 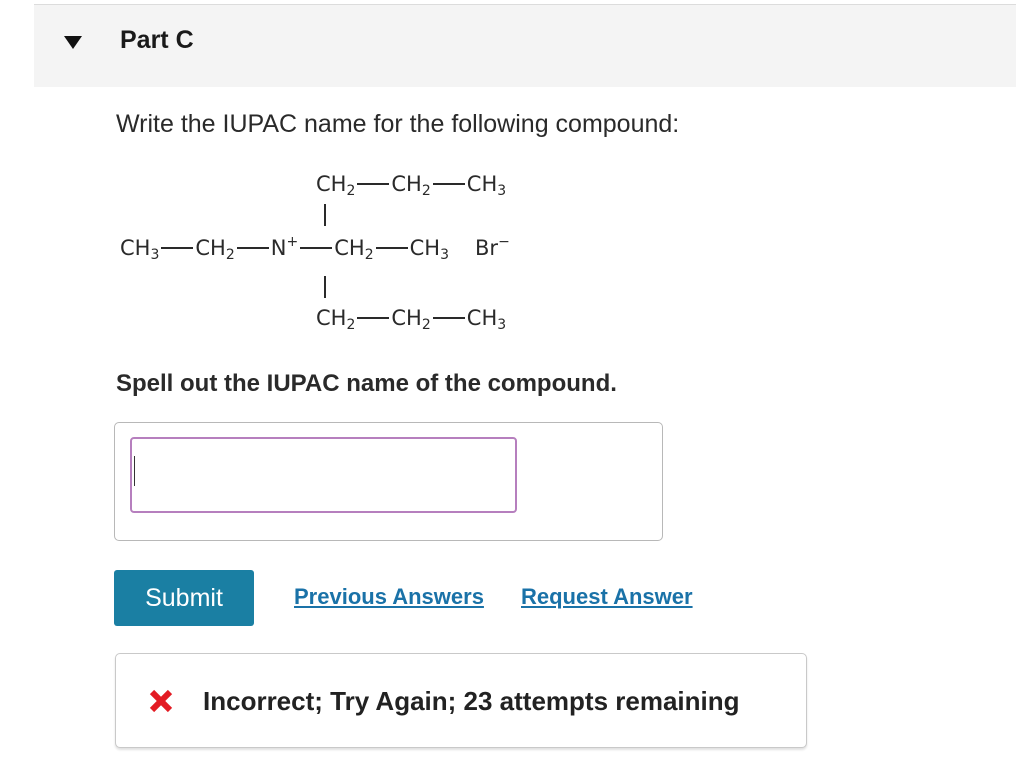 I want to click on atom-charge: +, so click(x=292, y=242).